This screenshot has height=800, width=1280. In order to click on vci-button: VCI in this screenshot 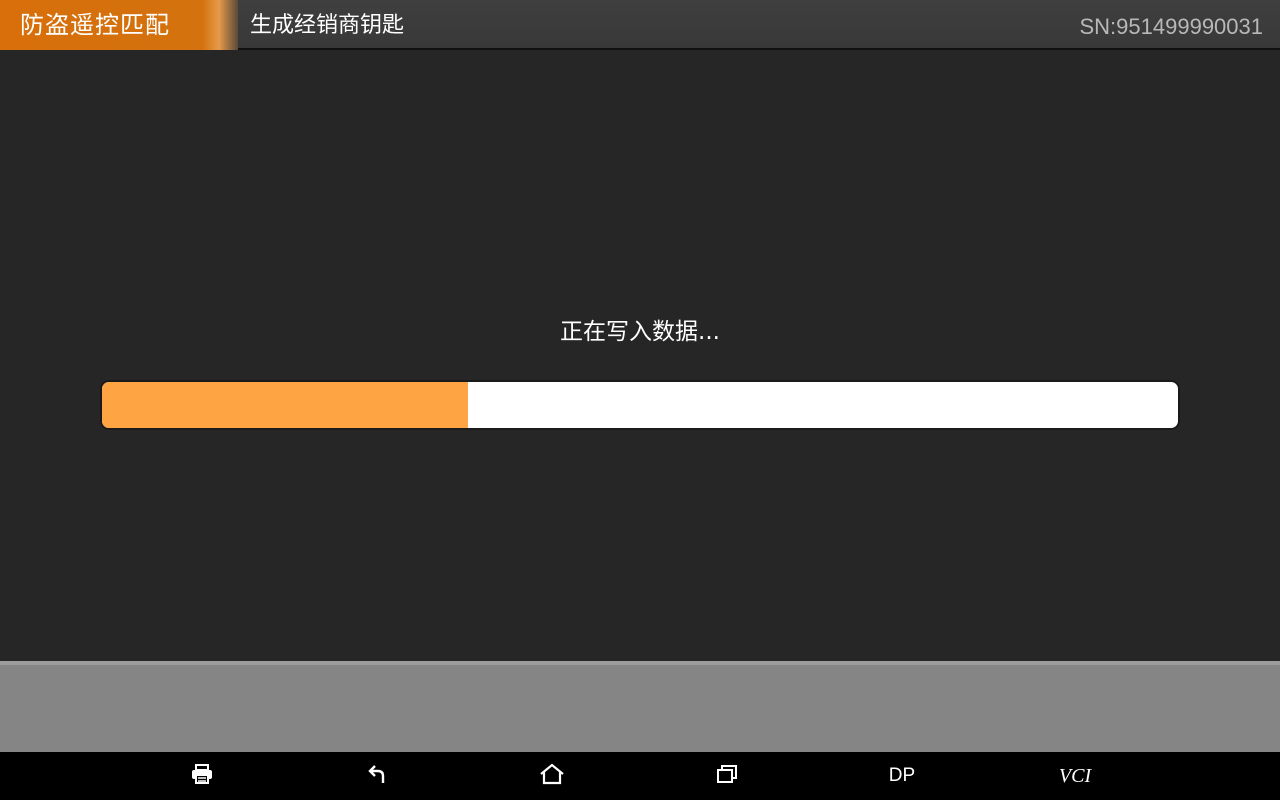, I will do `click(1075, 776)`.